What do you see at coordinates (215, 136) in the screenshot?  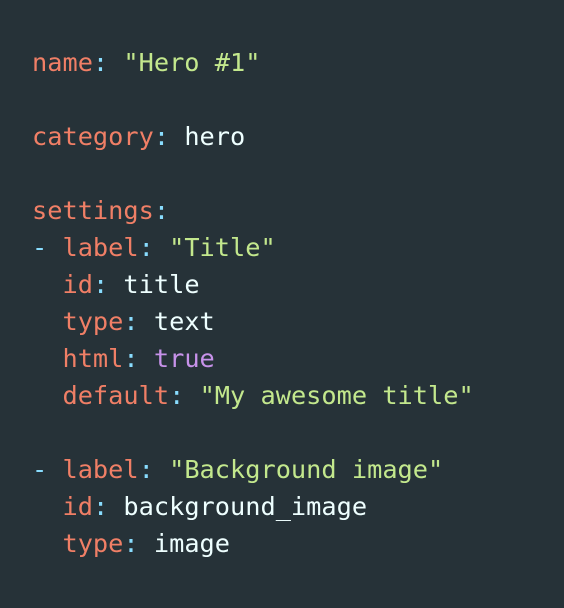 I see `yaml-plain-value: hero` at bounding box center [215, 136].